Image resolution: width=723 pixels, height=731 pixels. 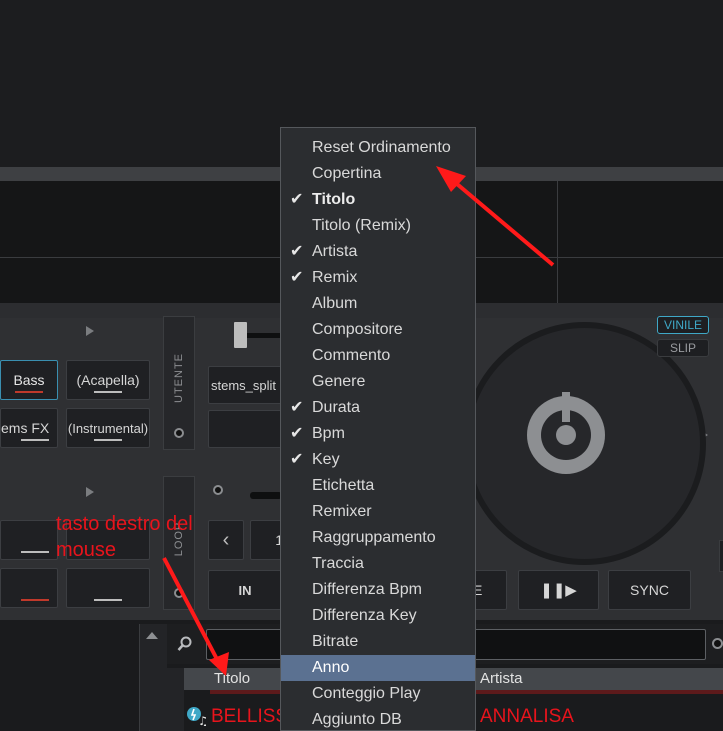 I want to click on slip-label: SLIP, so click(x=682, y=348).